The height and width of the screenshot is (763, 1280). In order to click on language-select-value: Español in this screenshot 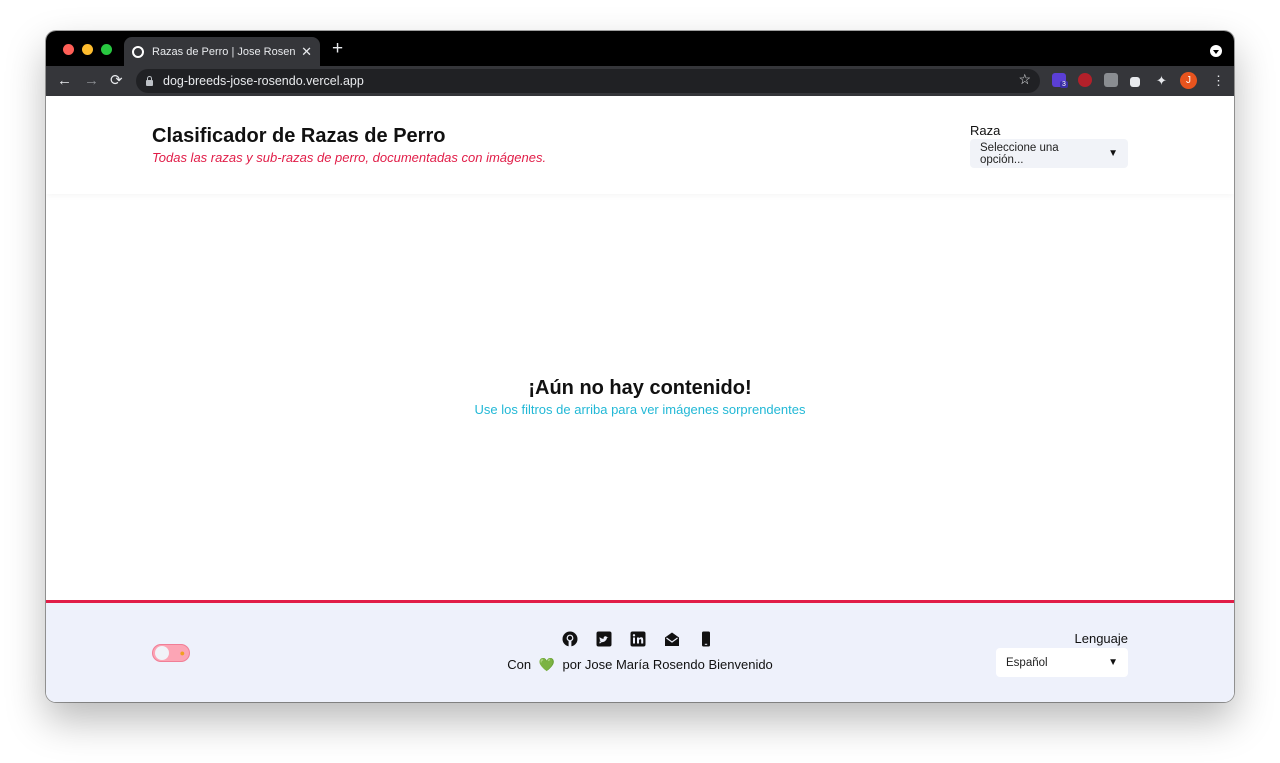, I will do `click(1027, 662)`.